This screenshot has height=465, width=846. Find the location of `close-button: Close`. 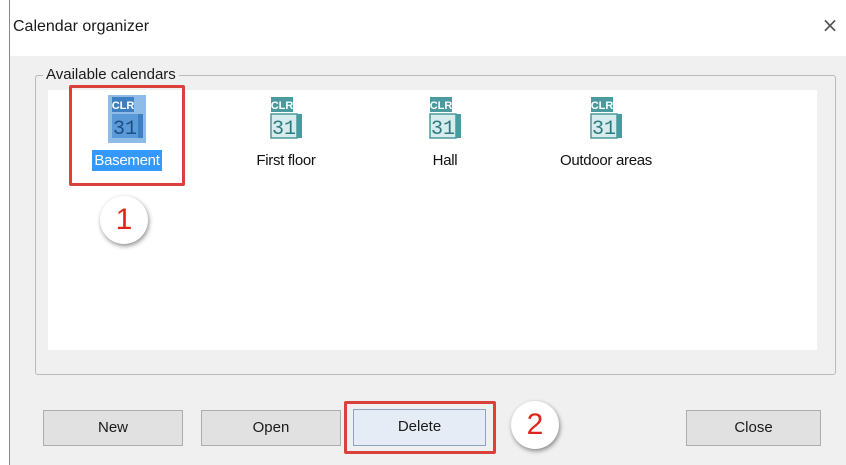

close-button: Close is located at coordinates (753, 428).